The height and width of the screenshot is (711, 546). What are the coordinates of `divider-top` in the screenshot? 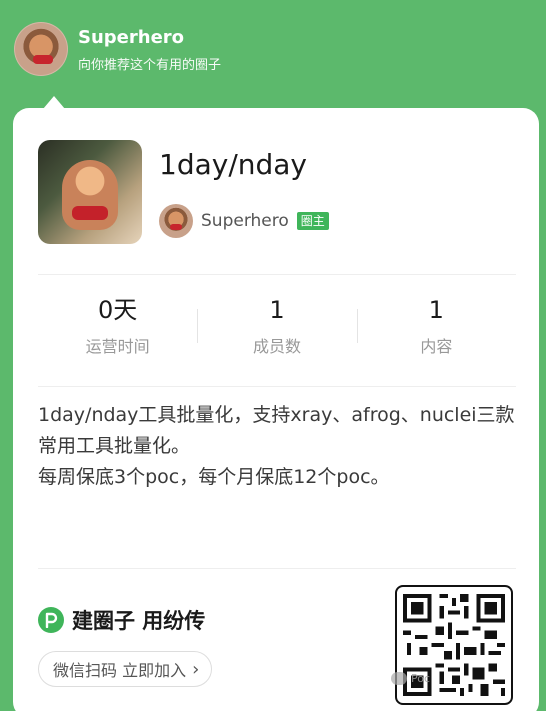 It's located at (277, 274).